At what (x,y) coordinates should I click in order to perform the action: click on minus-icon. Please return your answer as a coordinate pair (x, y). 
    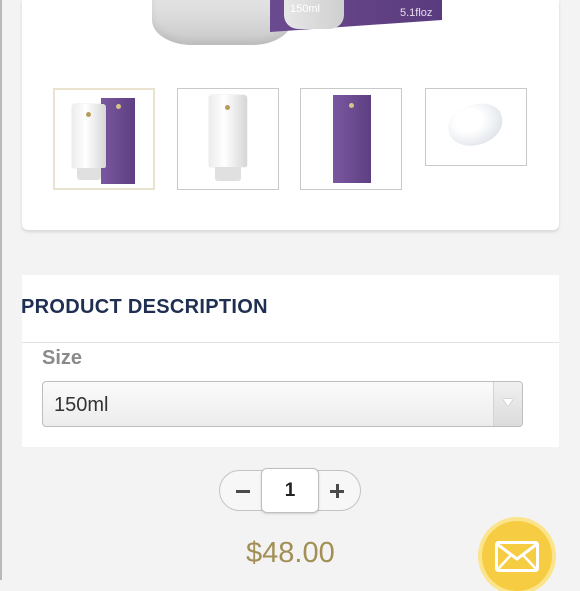
    Looking at the image, I should click on (243, 491).